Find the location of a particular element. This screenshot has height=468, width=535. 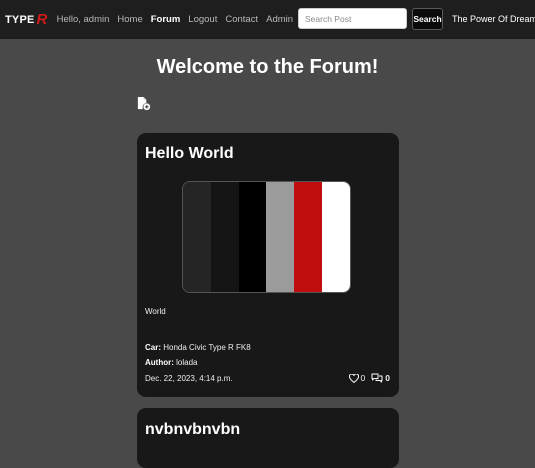

color-swatch-image is located at coordinates (266, 237).